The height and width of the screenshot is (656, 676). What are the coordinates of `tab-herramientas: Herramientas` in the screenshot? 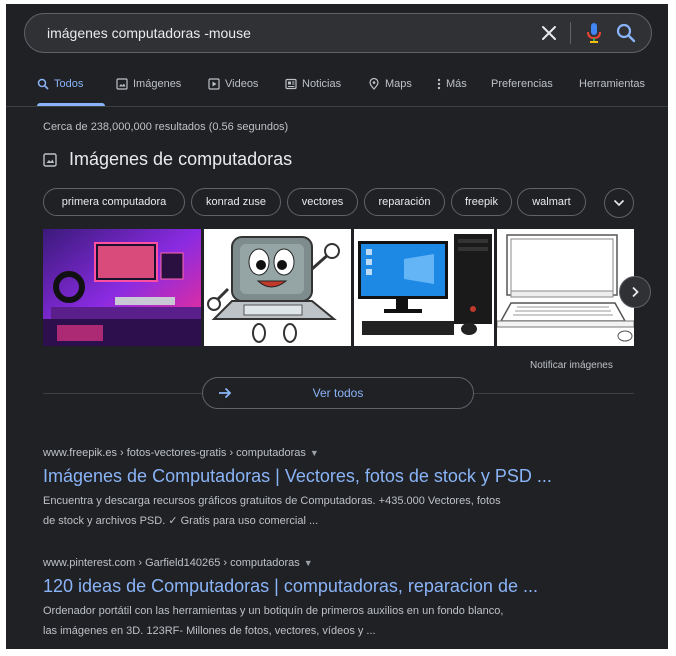 It's located at (612, 84).